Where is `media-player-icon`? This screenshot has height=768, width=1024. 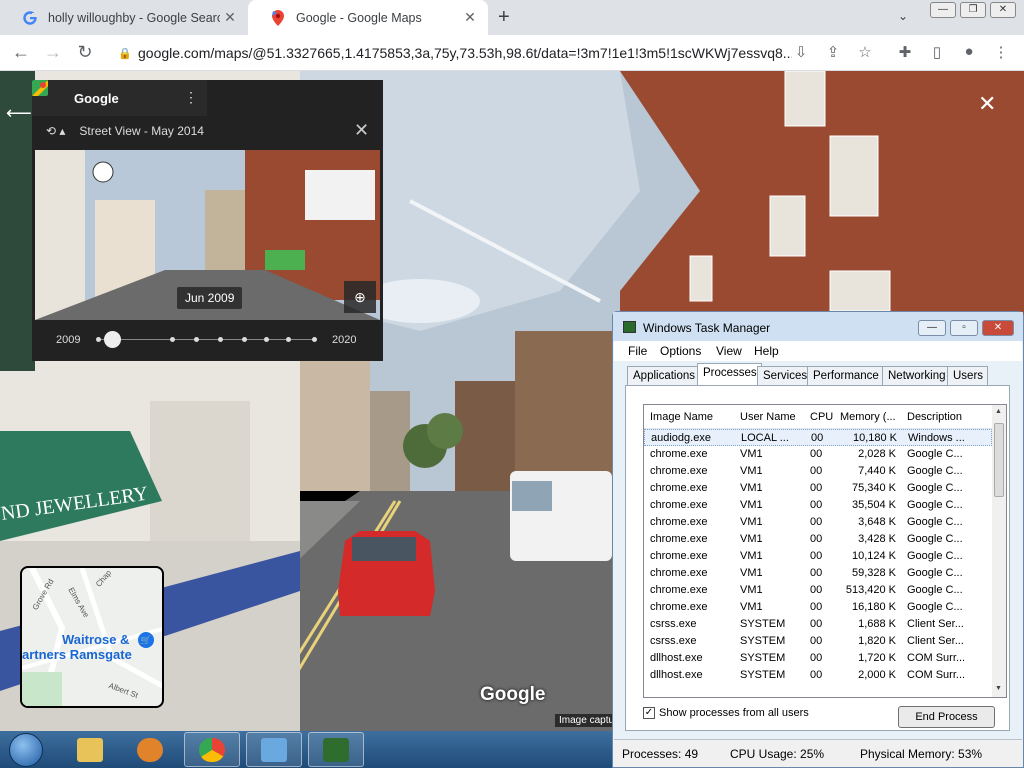 media-player-icon is located at coordinates (150, 749).